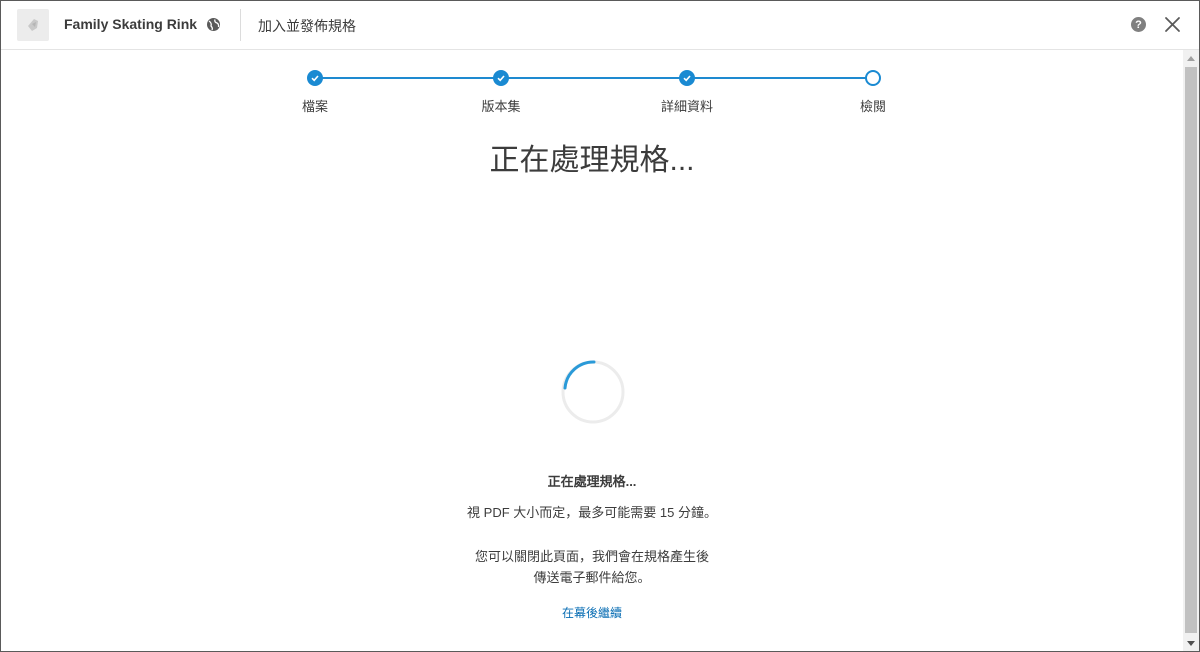  Describe the element at coordinates (593, 392) in the screenshot. I see `loading-spinner-icon` at that location.